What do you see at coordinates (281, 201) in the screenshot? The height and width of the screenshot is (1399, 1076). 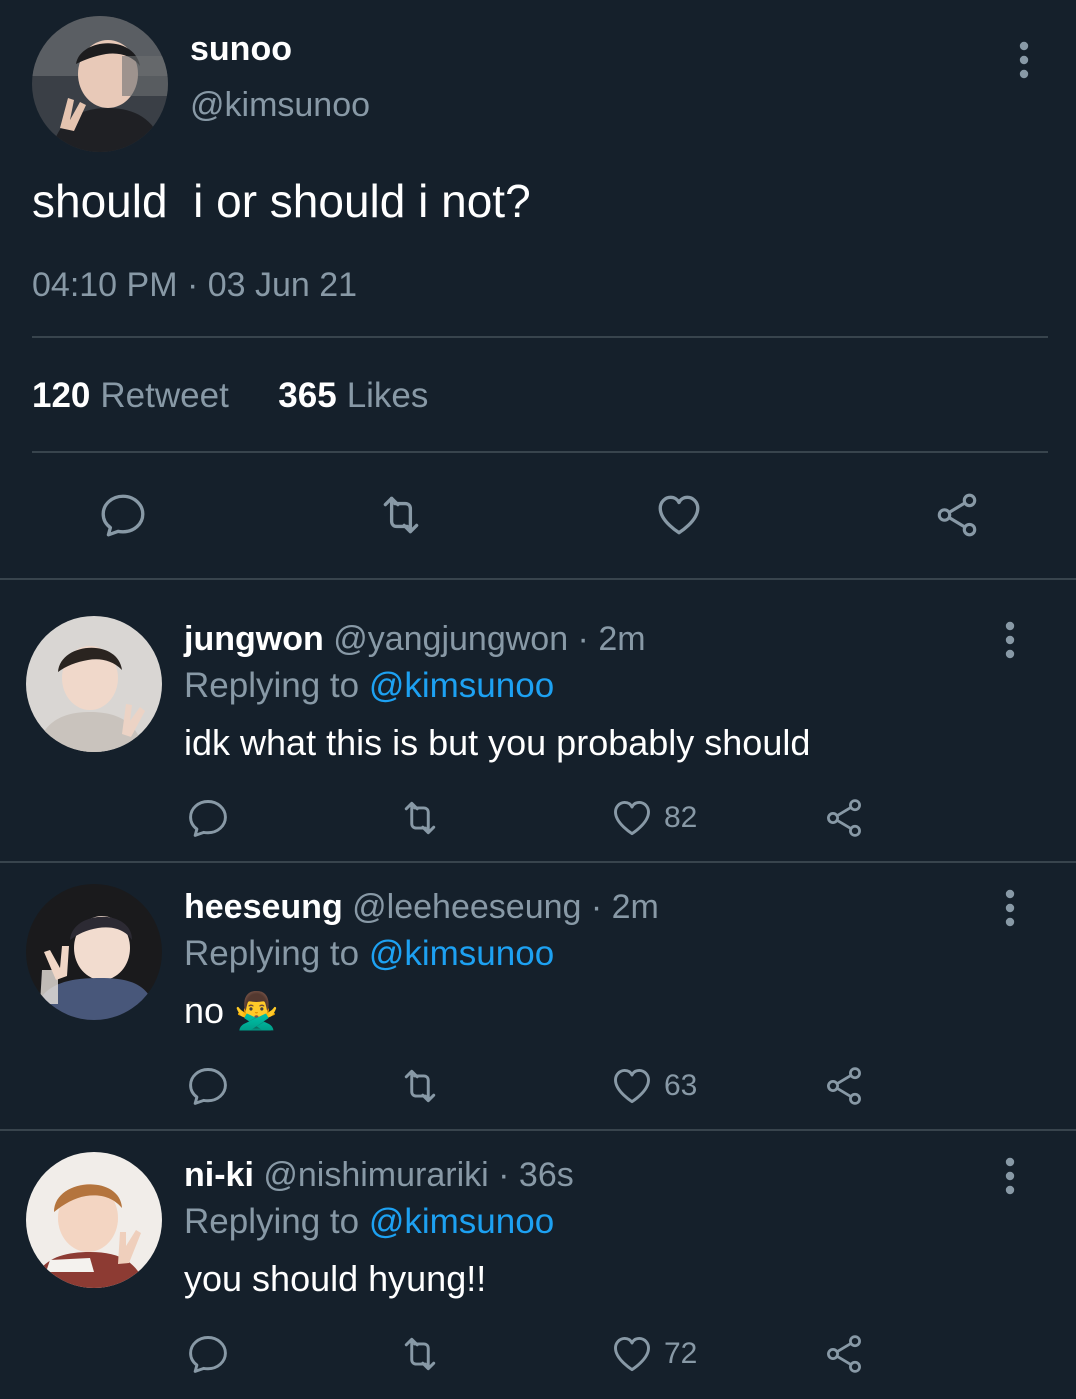 I see `tweet-text: should i or should i not?` at bounding box center [281, 201].